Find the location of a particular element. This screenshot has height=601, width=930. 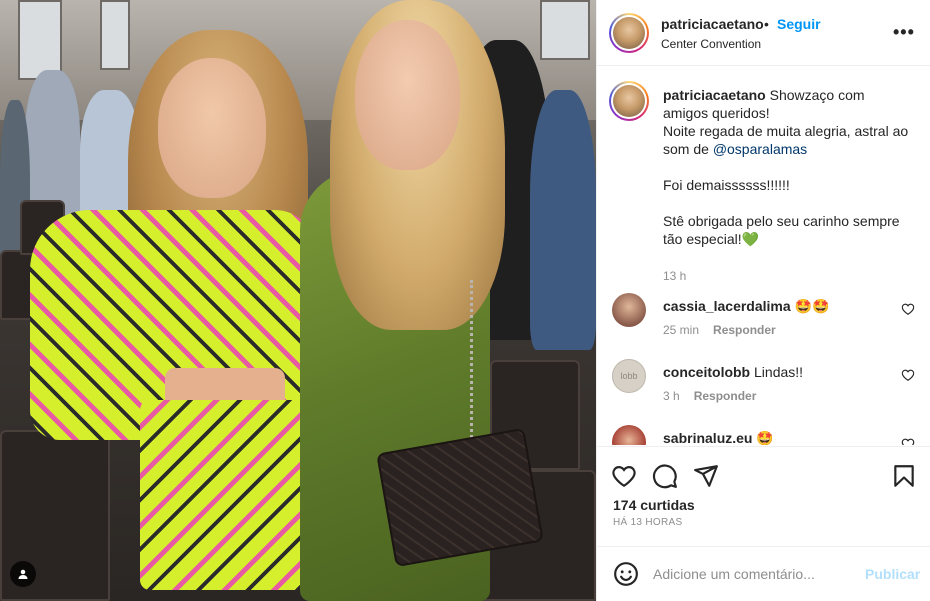

mention-link: @osparalamas is located at coordinates (760, 149).